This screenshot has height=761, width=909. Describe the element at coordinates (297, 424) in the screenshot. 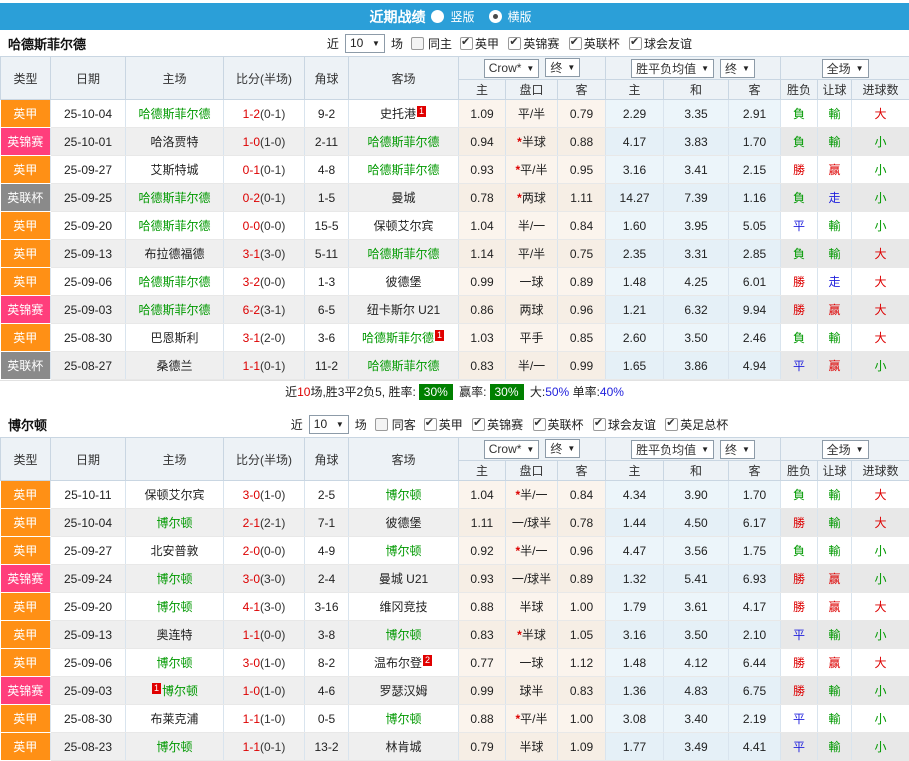

I see `near-label: 近` at that location.